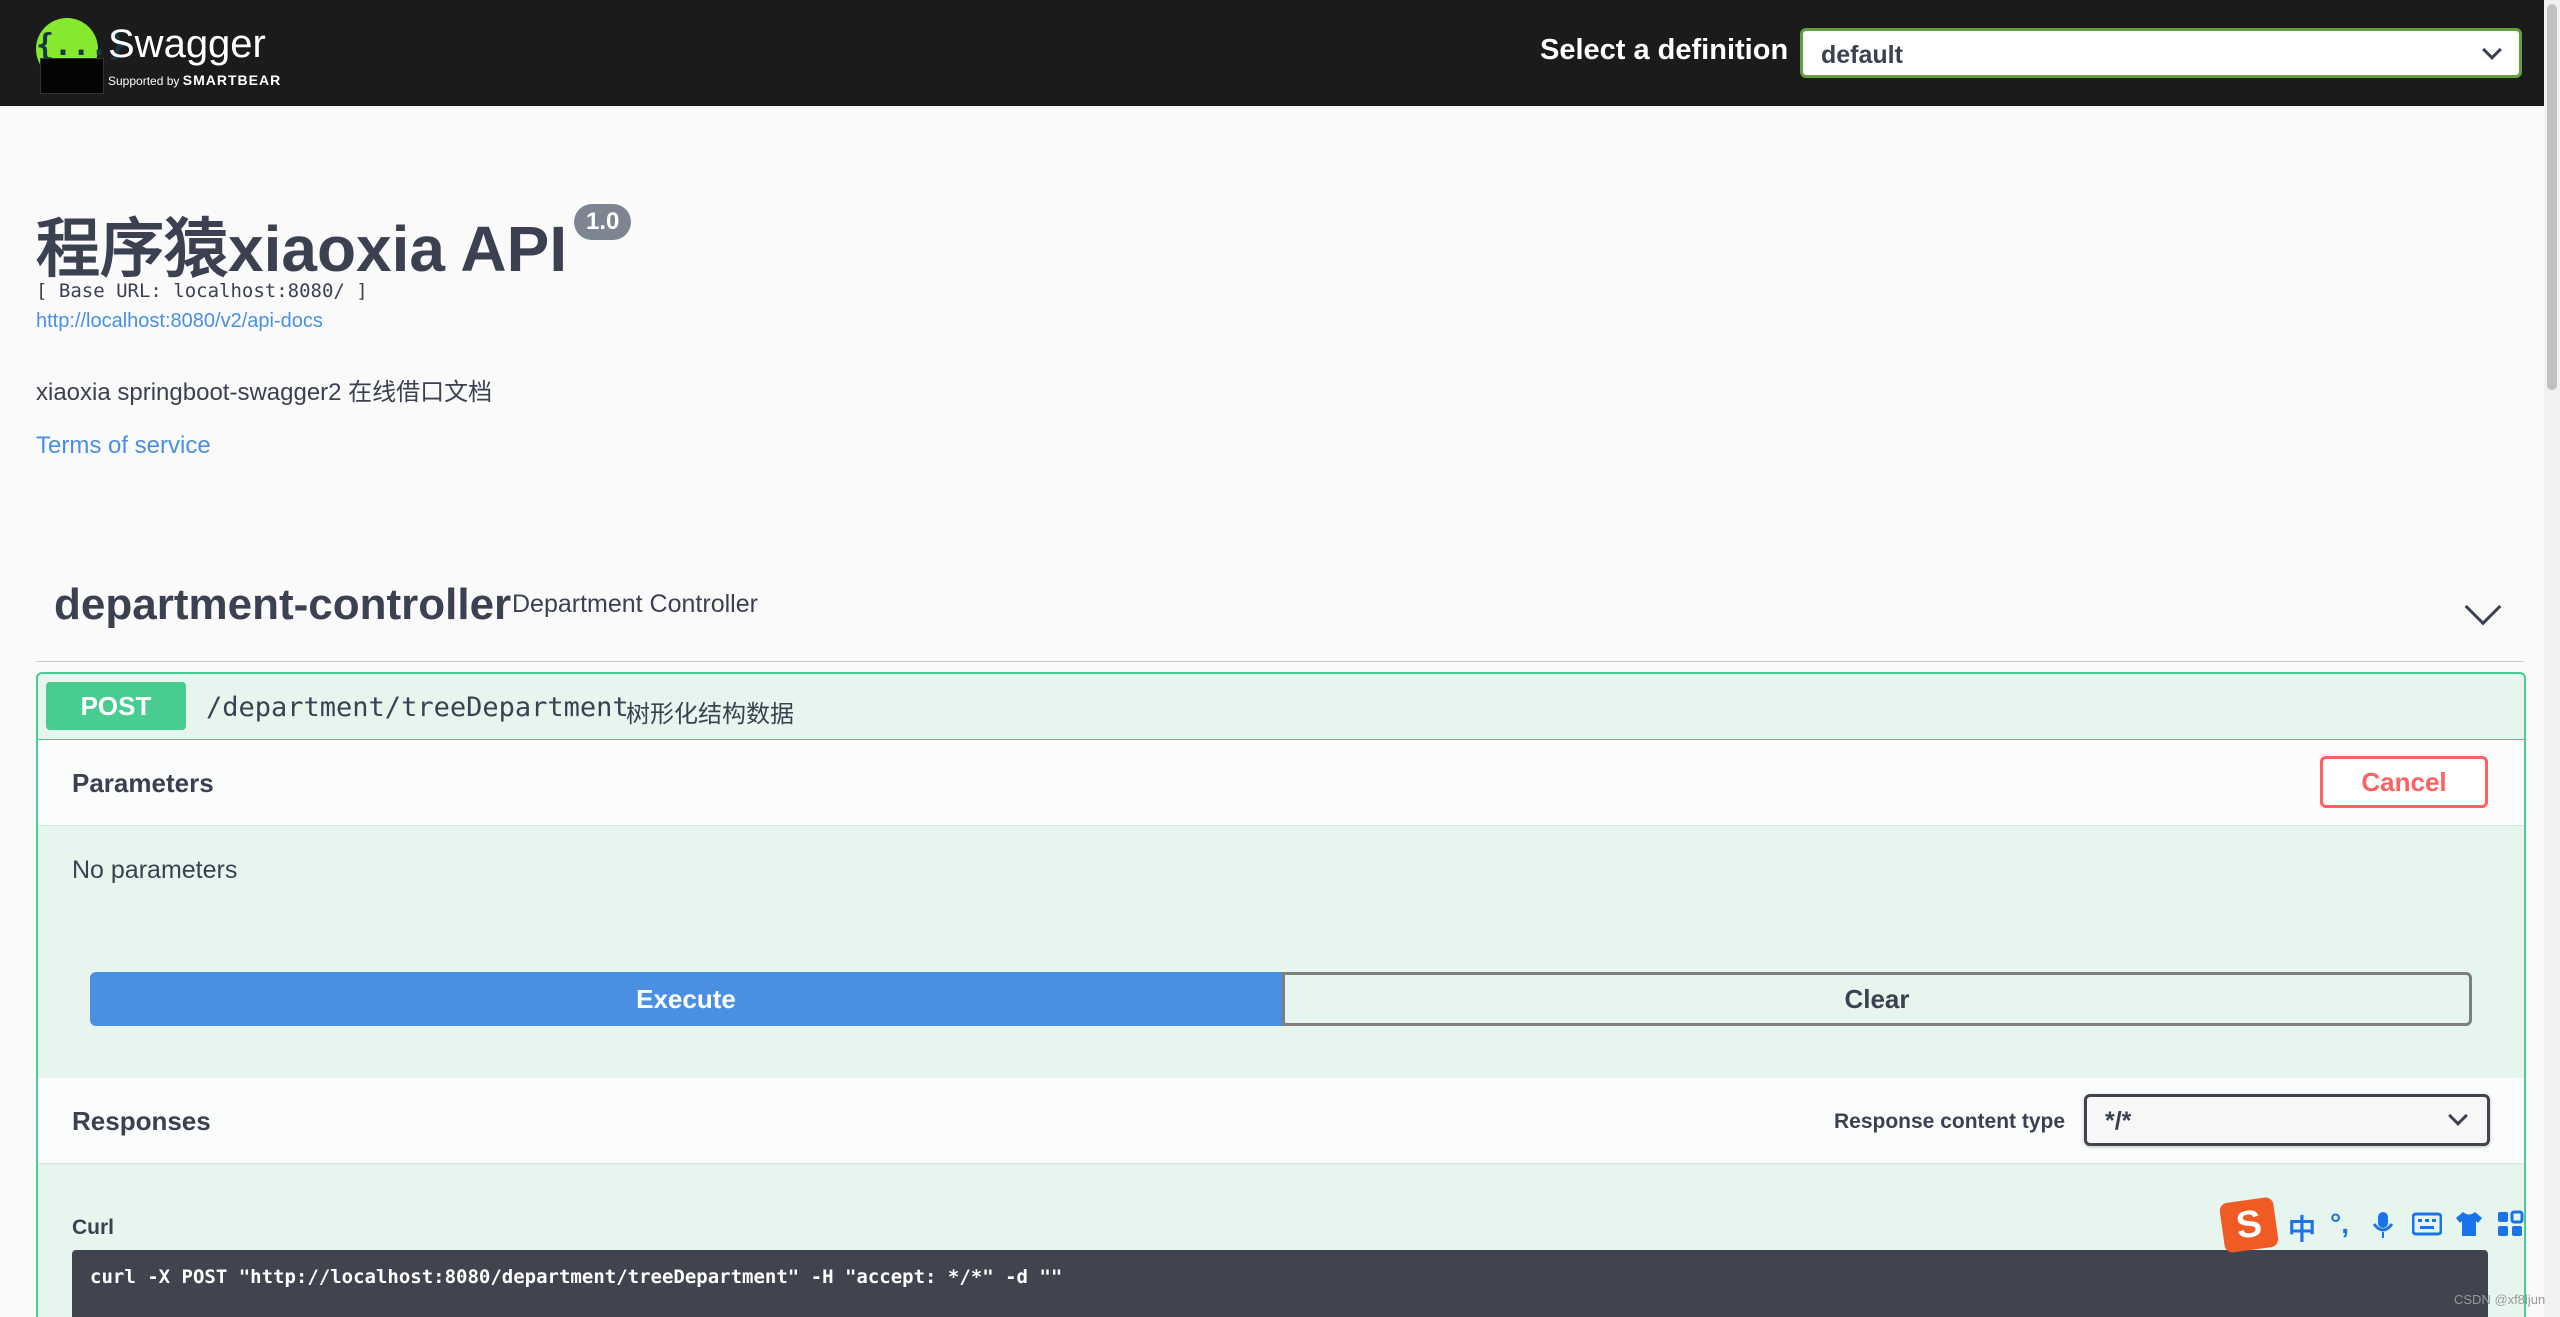 The height and width of the screenshot is (1317, 2560). Describe the element at coordinates (2118, 1121) in the screenshot. I see `response-content-type-value: */*` at that location.